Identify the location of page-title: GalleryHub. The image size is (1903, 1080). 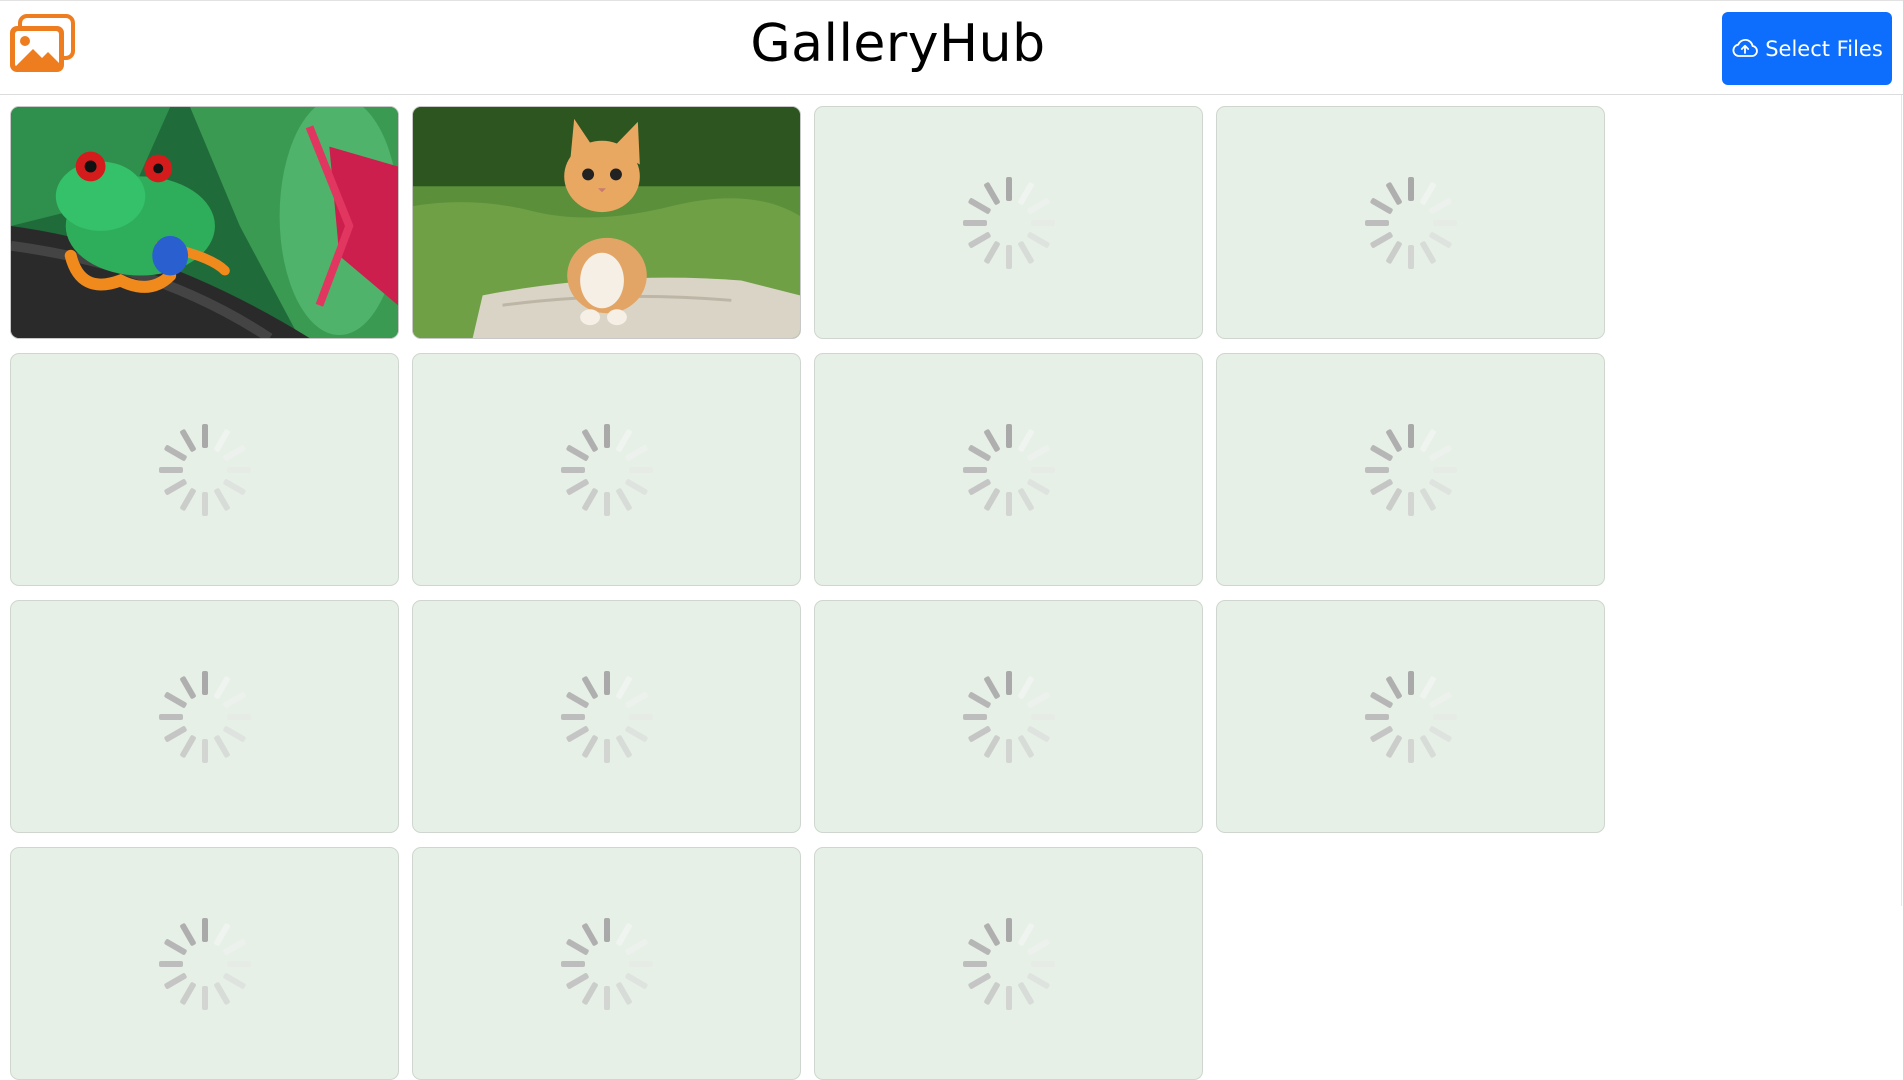
(898, 44).